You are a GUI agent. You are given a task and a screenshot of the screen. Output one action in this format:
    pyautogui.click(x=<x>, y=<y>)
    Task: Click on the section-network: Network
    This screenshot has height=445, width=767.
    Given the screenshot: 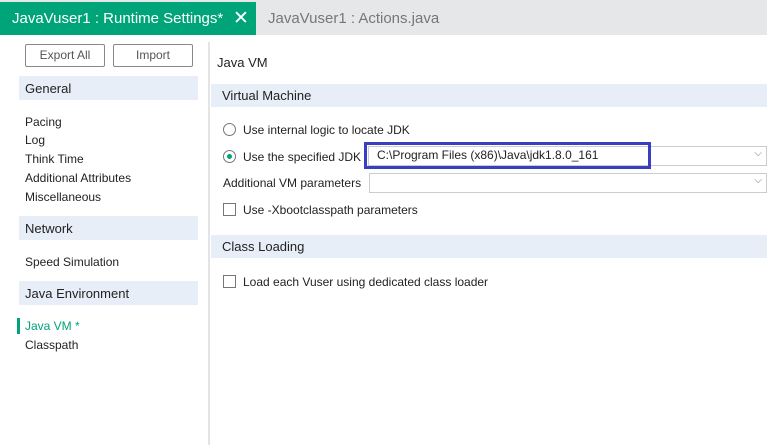 What is the action you would take?
    pyautogui.click(x=108, y=228)
    